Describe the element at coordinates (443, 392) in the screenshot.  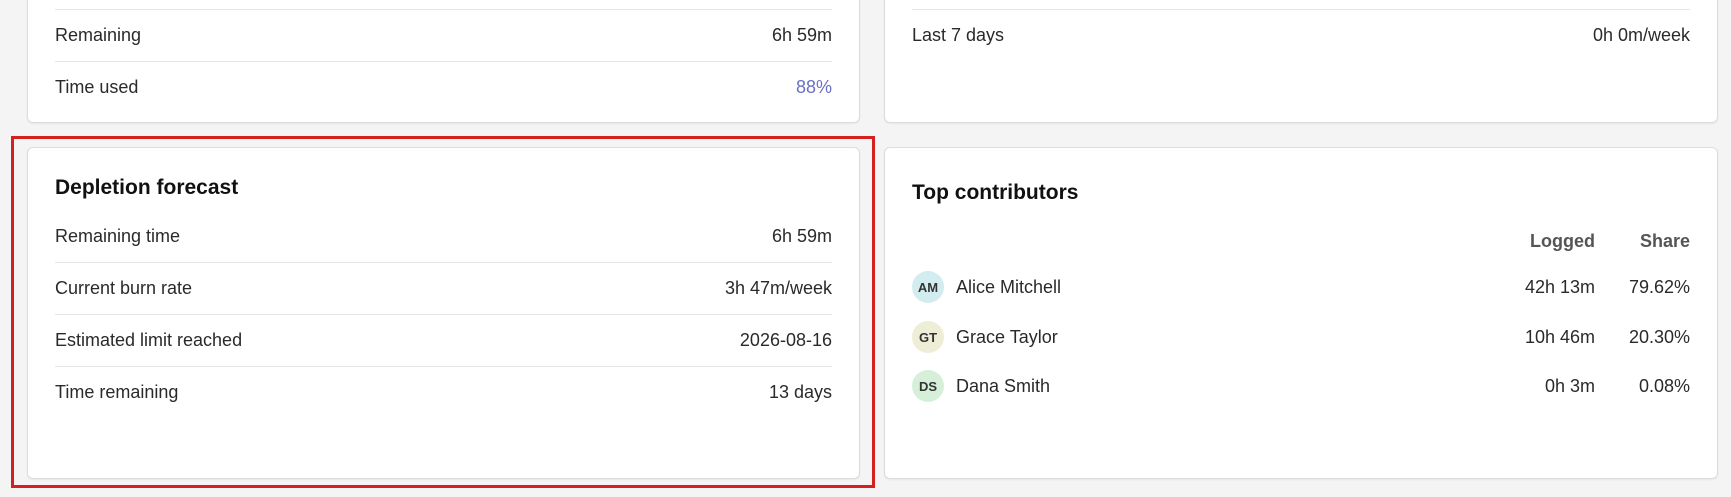
I see `forecast-row-time-remaining: Time remaining 13 days` at that location.